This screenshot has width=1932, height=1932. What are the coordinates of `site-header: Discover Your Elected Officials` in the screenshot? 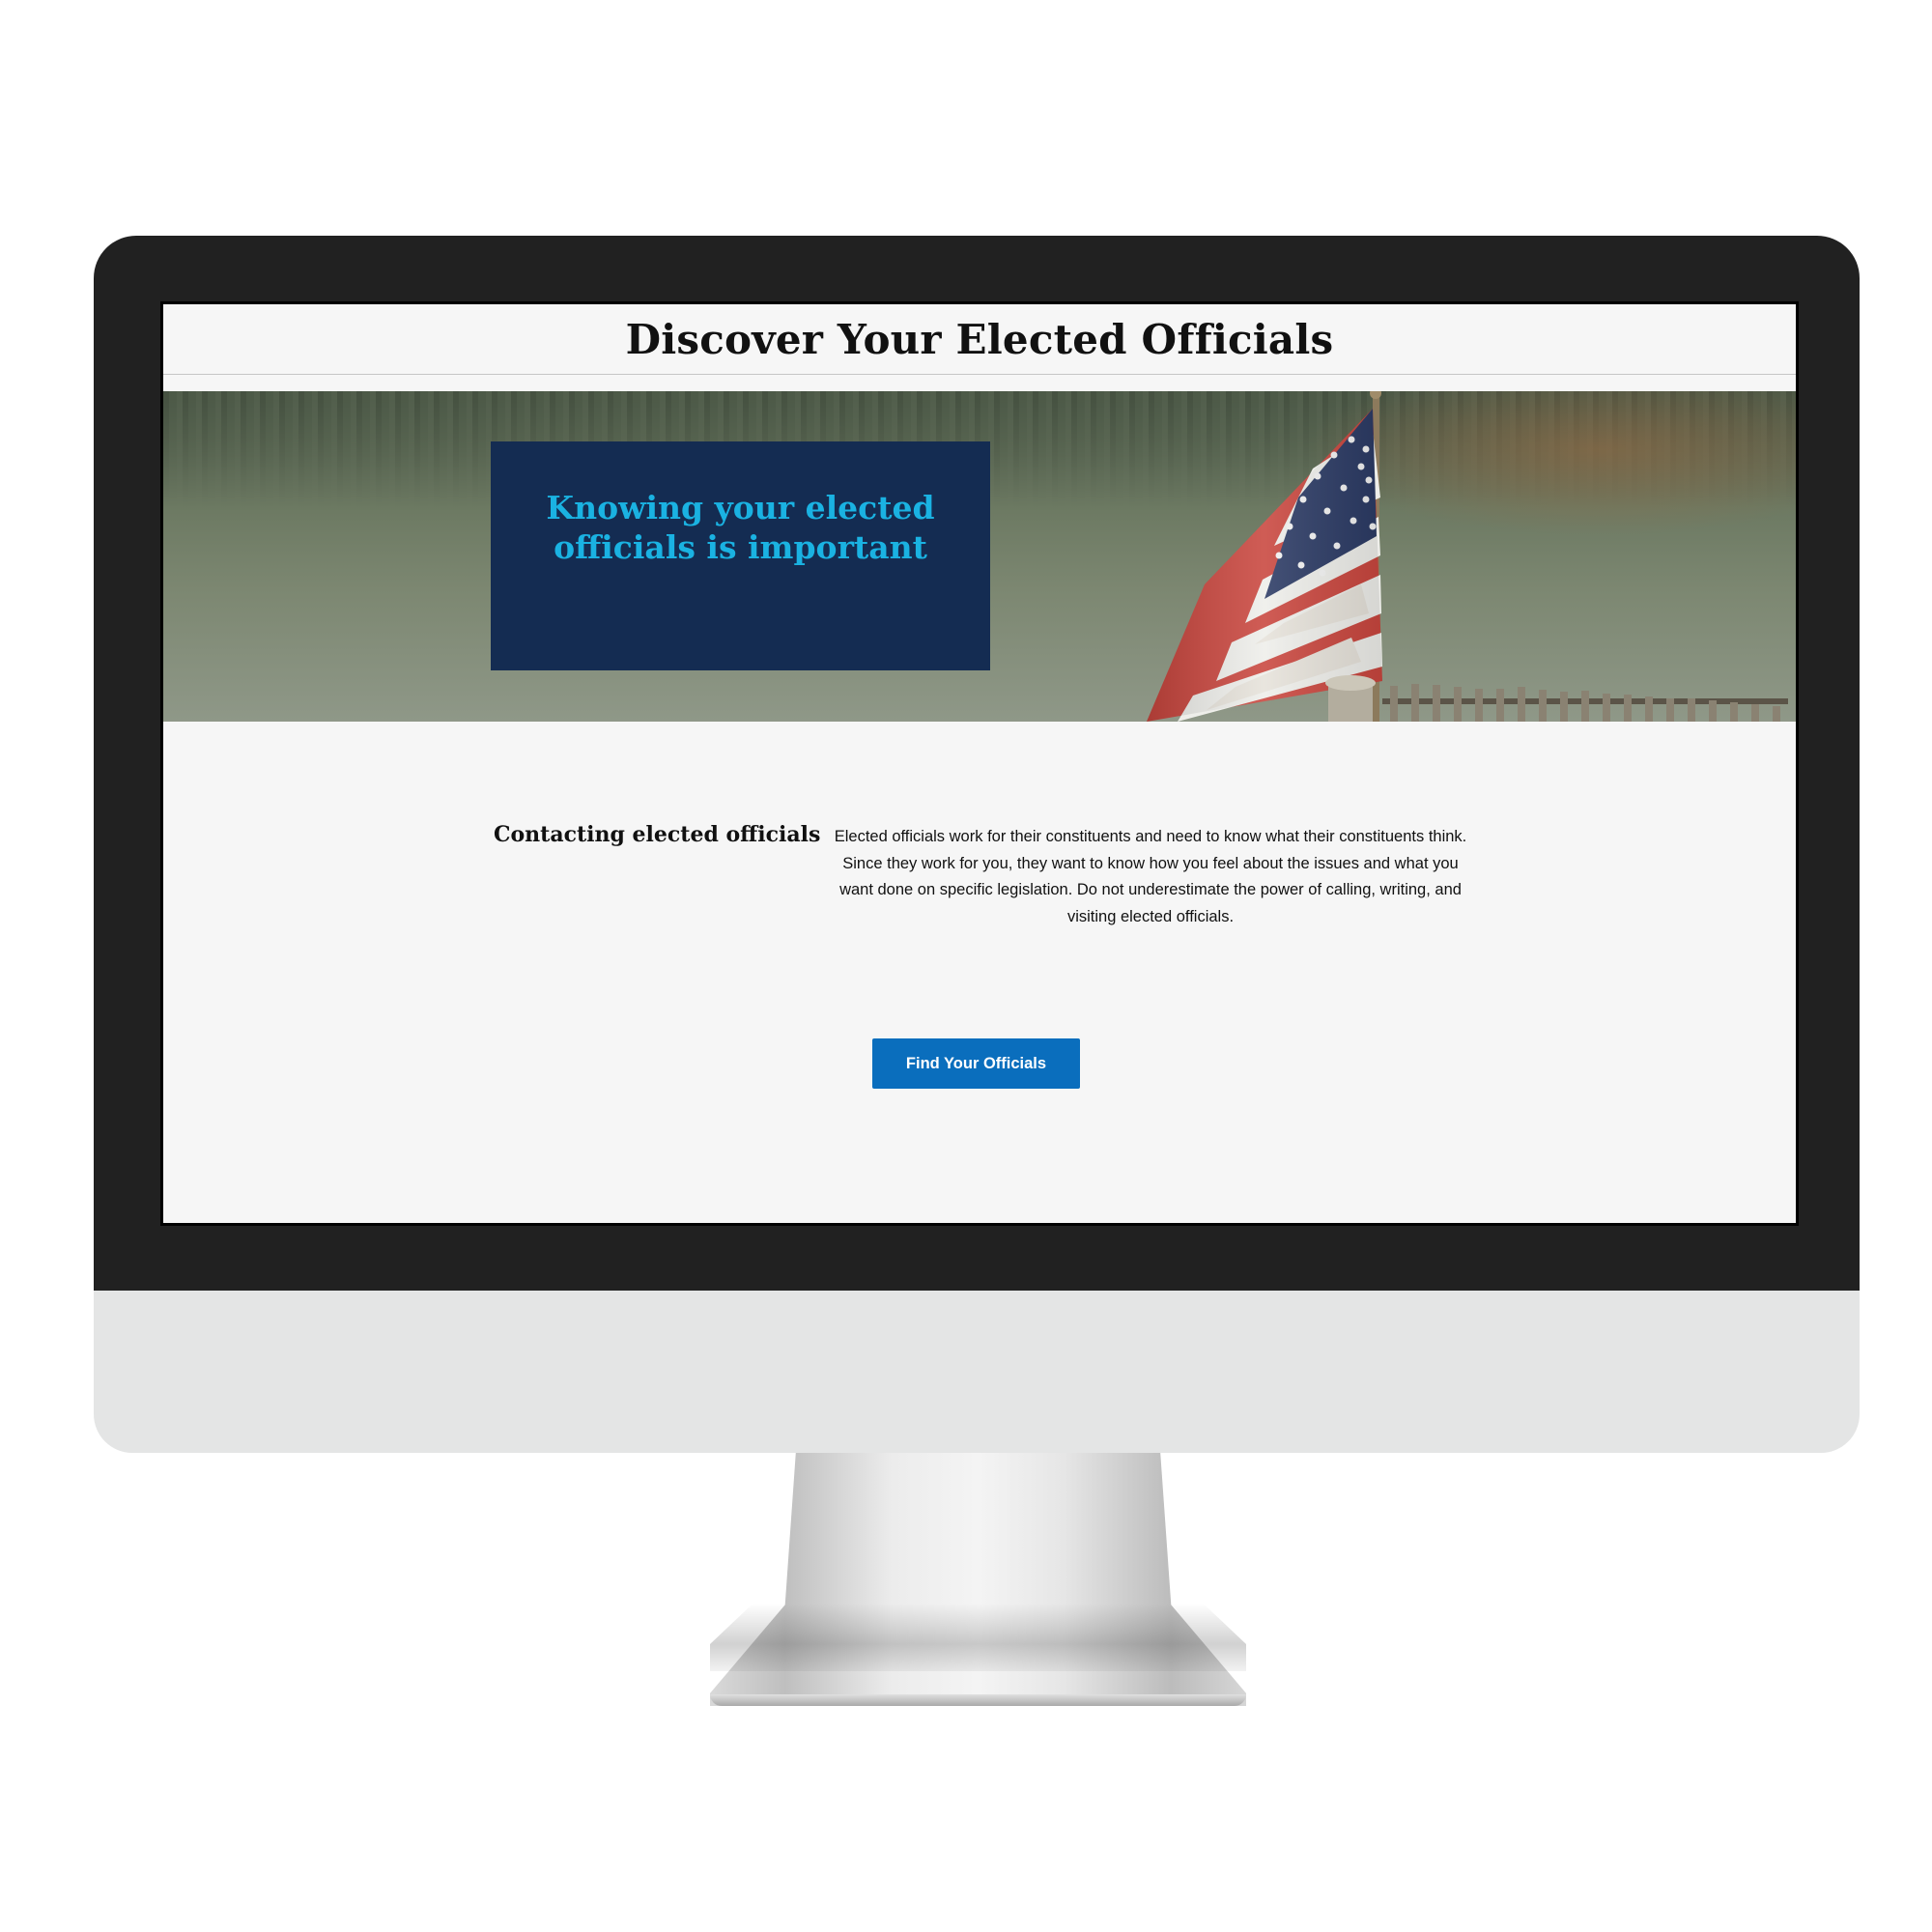 It's located at (979, 339).